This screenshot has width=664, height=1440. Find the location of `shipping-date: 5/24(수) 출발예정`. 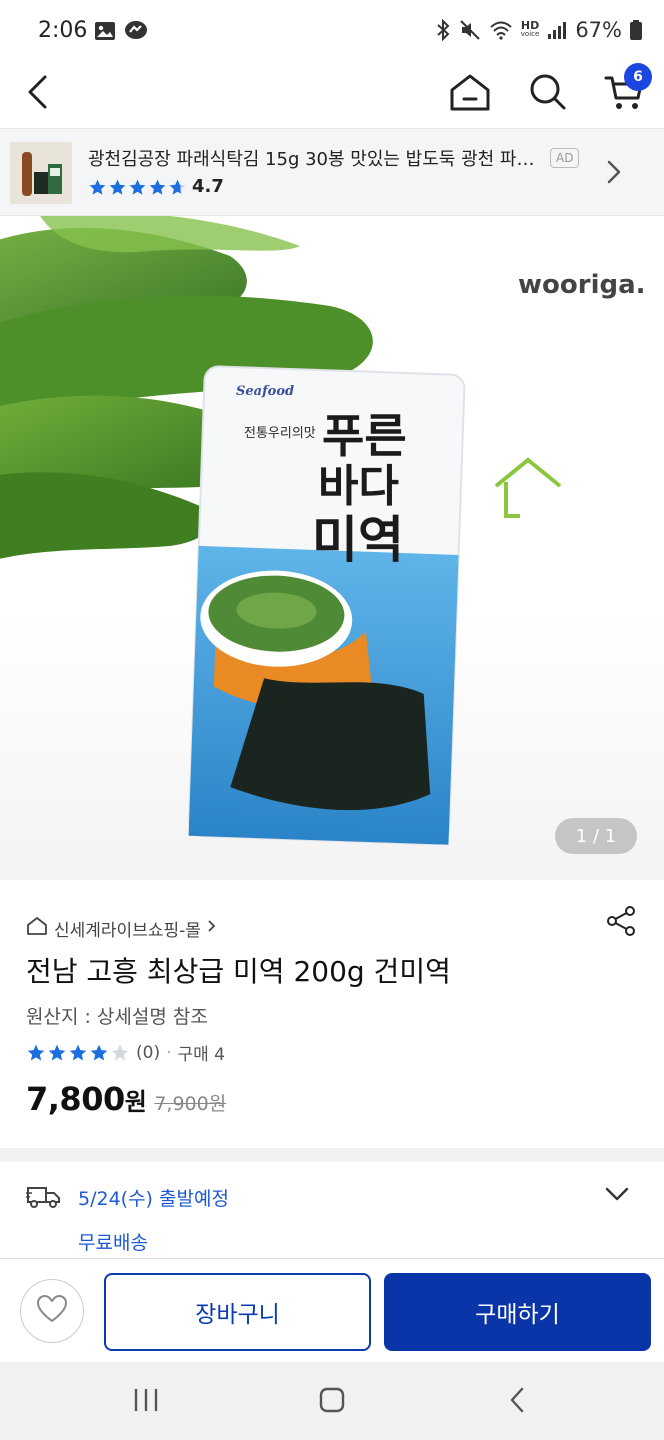

shipping-date: 5/24(수) 출발예정 is located at coordinates (153, 1199).